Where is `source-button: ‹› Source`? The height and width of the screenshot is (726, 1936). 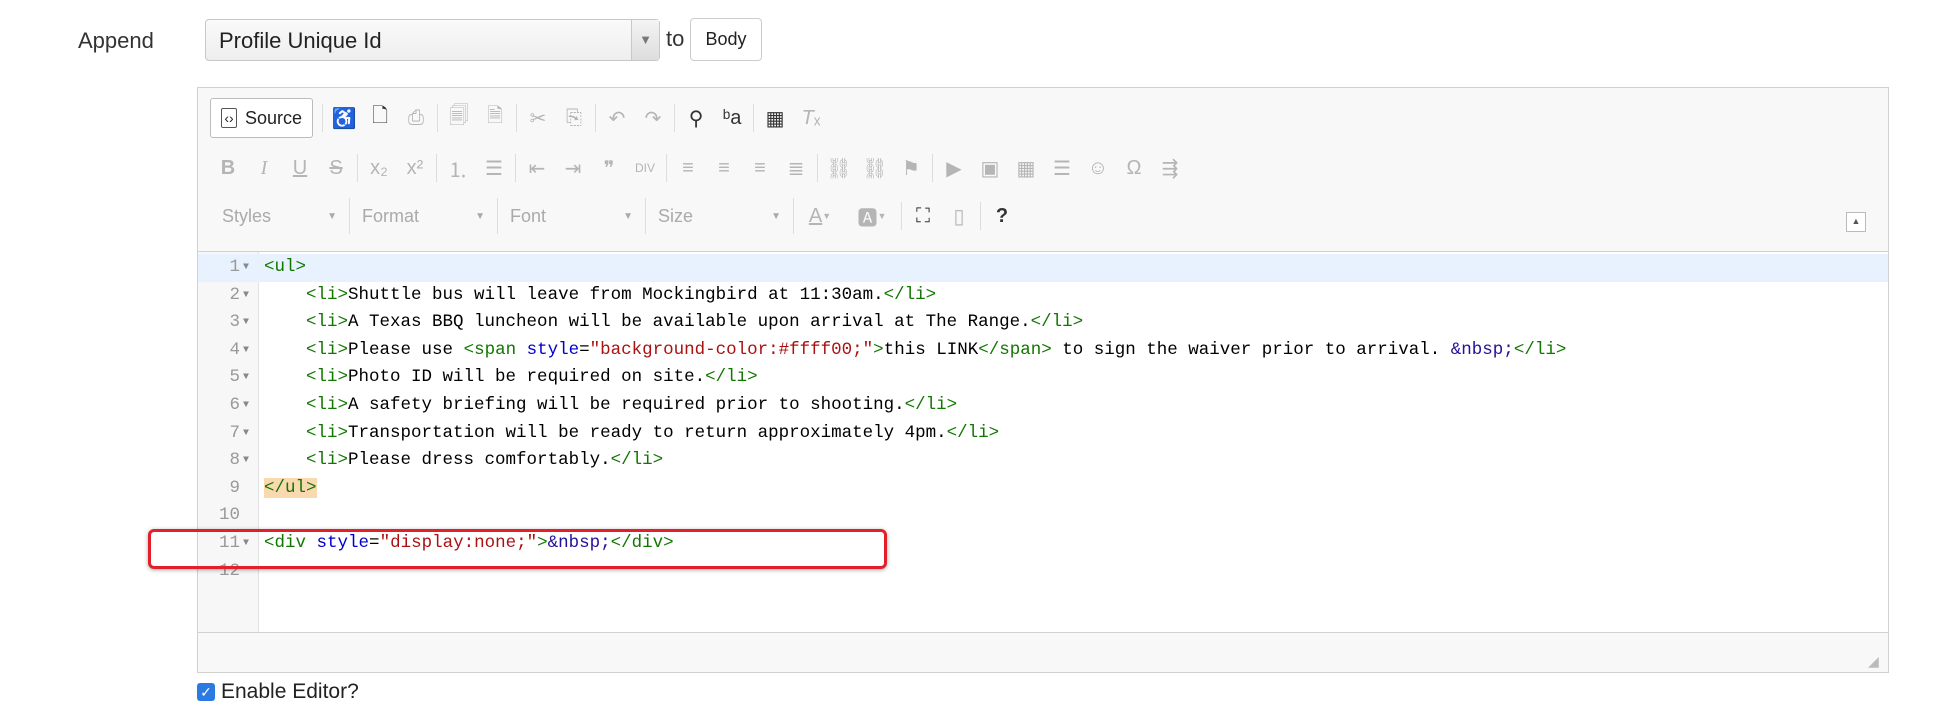 source-button: ‹› Source is located at coordinates (262, 118).